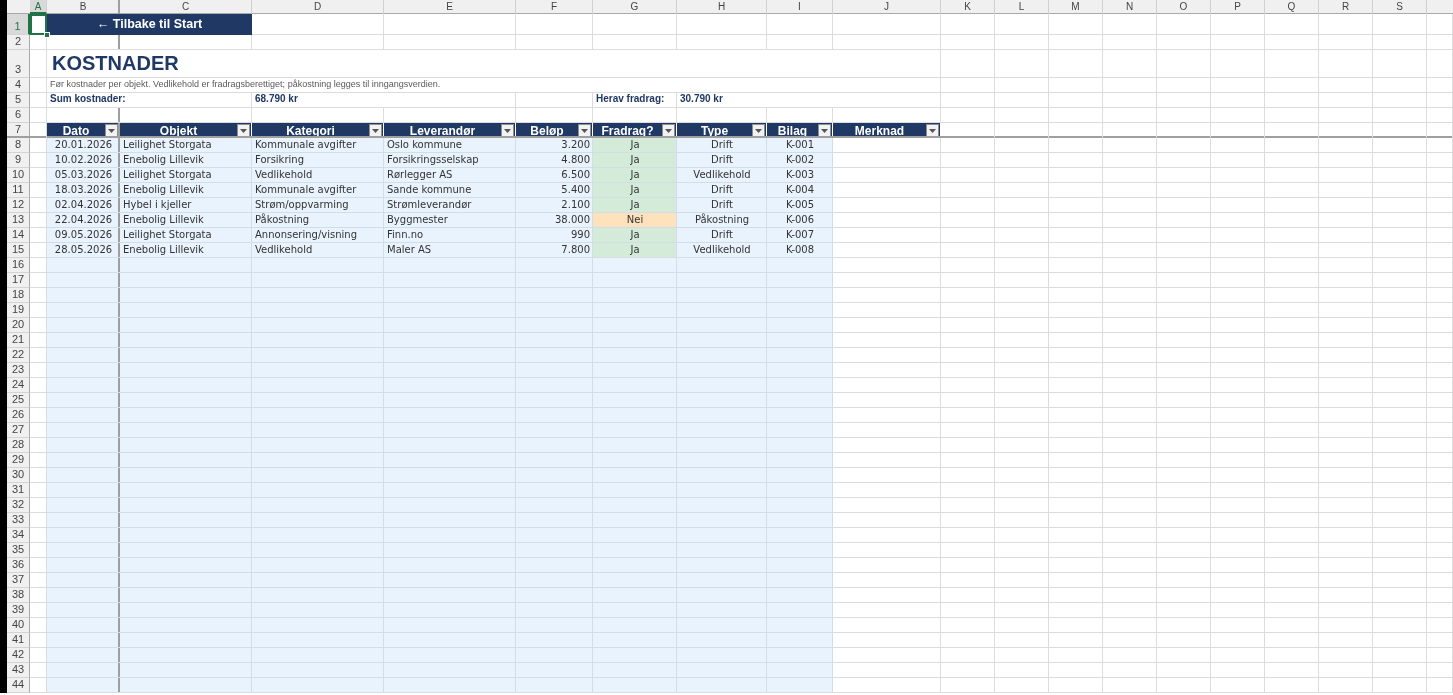 Image resolution: width=1453 pixels, height=695 pixels. What do you see at coordinates (800, 250) in the screenshot?
I see `table-cell-text: K-008` at bounding box center [800, 250].